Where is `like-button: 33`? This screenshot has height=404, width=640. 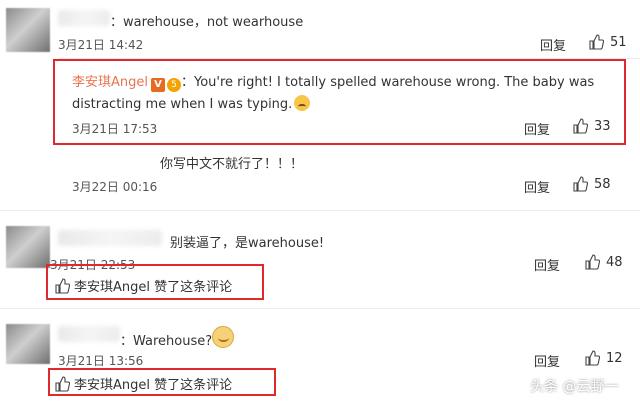
like-button: 33 is located at coordinates (591, 126).